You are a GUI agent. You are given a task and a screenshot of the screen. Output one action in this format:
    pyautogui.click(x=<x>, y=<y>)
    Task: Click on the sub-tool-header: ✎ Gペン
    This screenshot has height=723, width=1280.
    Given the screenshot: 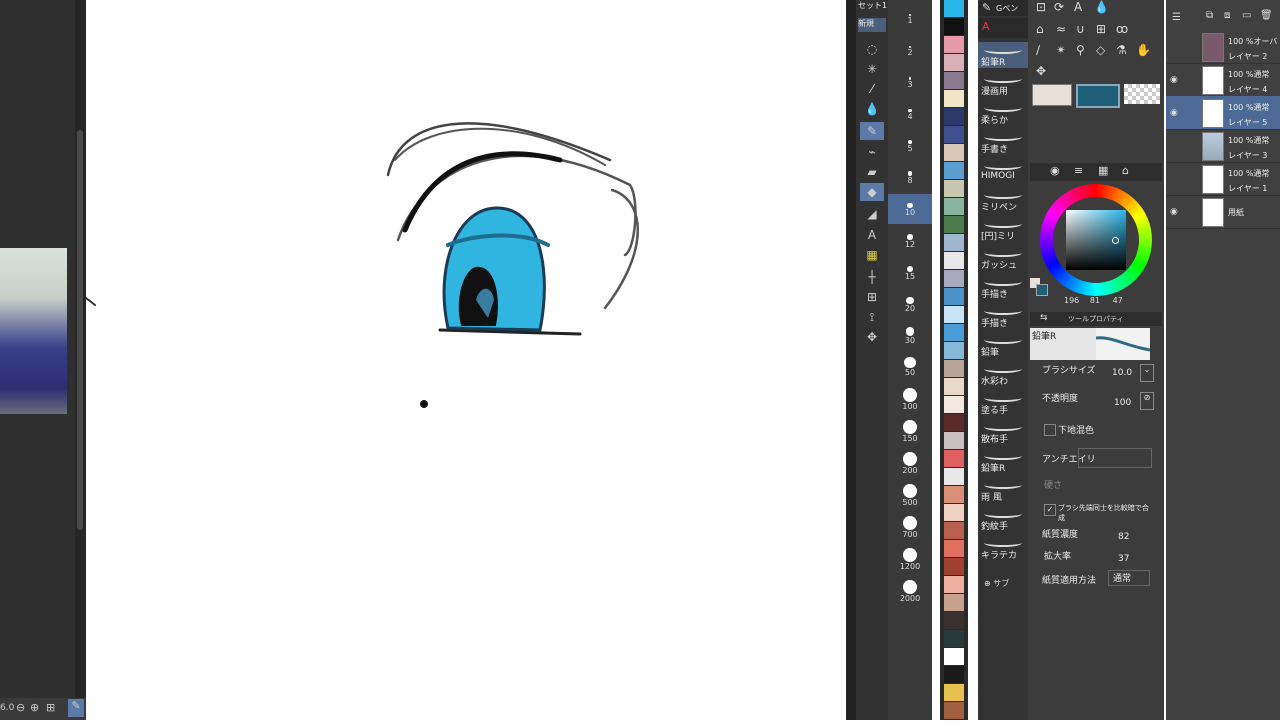 What is the action you would take?
    pyautogui.click(x=1003, y=8)
    